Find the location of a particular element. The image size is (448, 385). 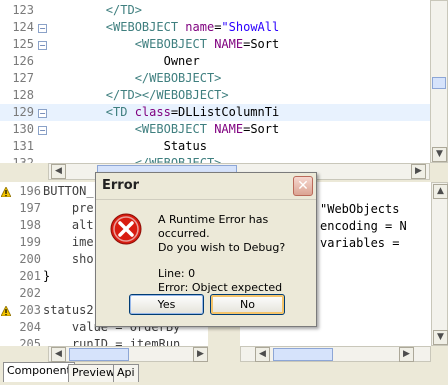

code-token: </TD> is located at coordinates (123, 10).